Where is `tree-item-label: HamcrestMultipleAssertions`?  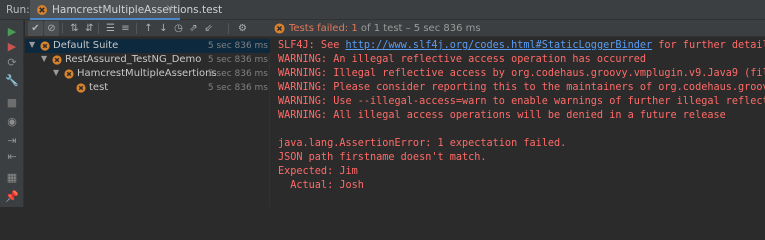 tree-item-label: HamcrestMultipleAssertions is located at coordinates (147, 73).